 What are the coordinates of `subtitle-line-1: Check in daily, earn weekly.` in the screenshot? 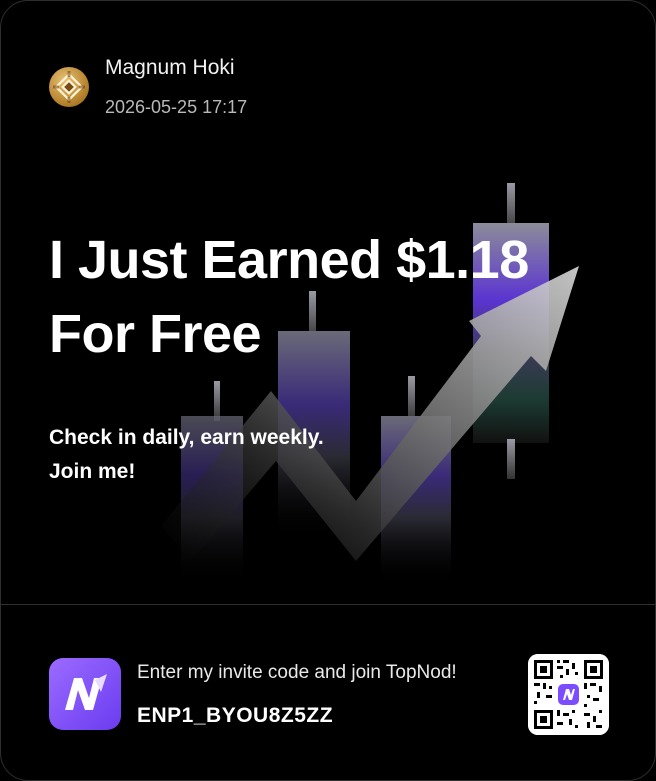 It's located at (186, 437).